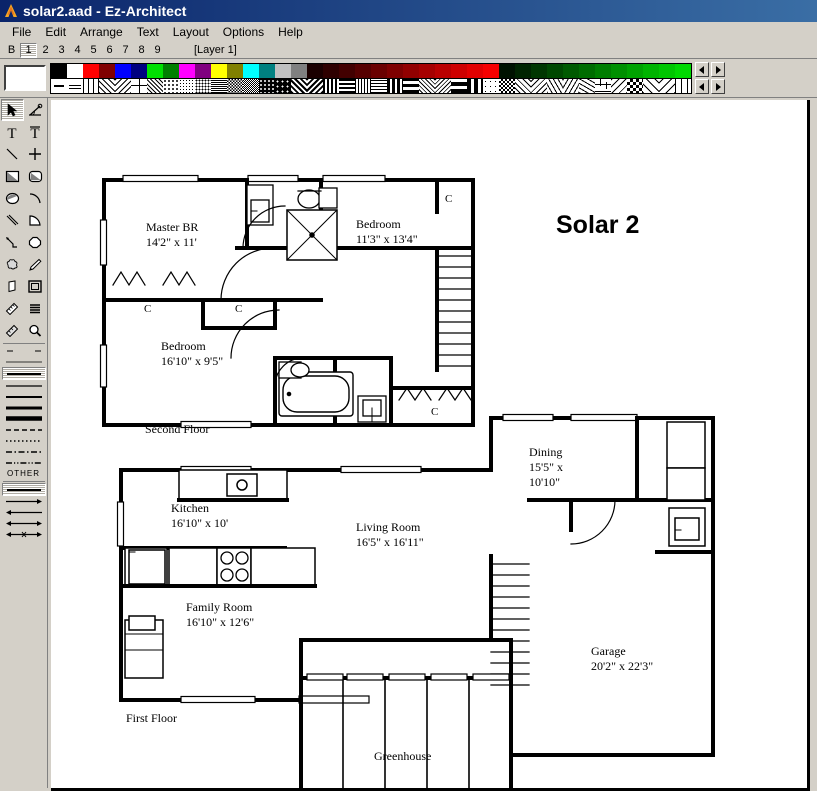 This screenshot has height=791, width=817. What do you see at coordinates (24, 512) in the screenshot?
I see `arrow-style-start` at bounding box center [24, 512].